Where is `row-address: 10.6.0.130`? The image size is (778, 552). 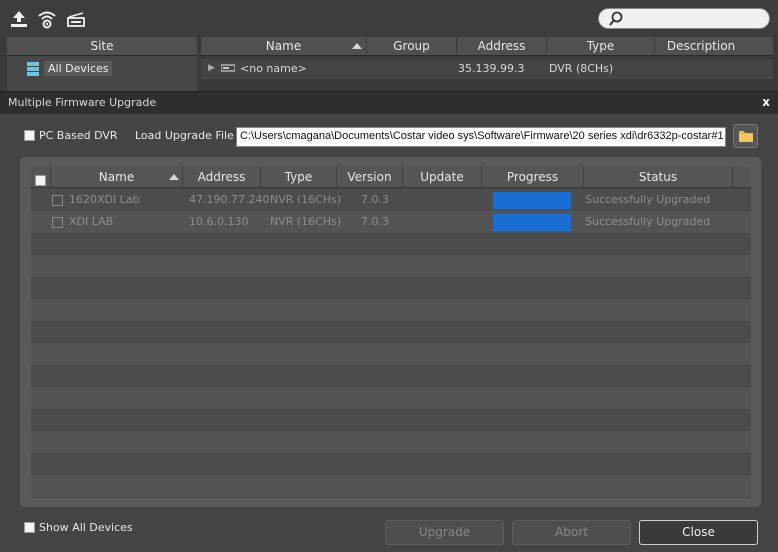 row-address: 10.6.0.130 is located at coordinates (219, 221).